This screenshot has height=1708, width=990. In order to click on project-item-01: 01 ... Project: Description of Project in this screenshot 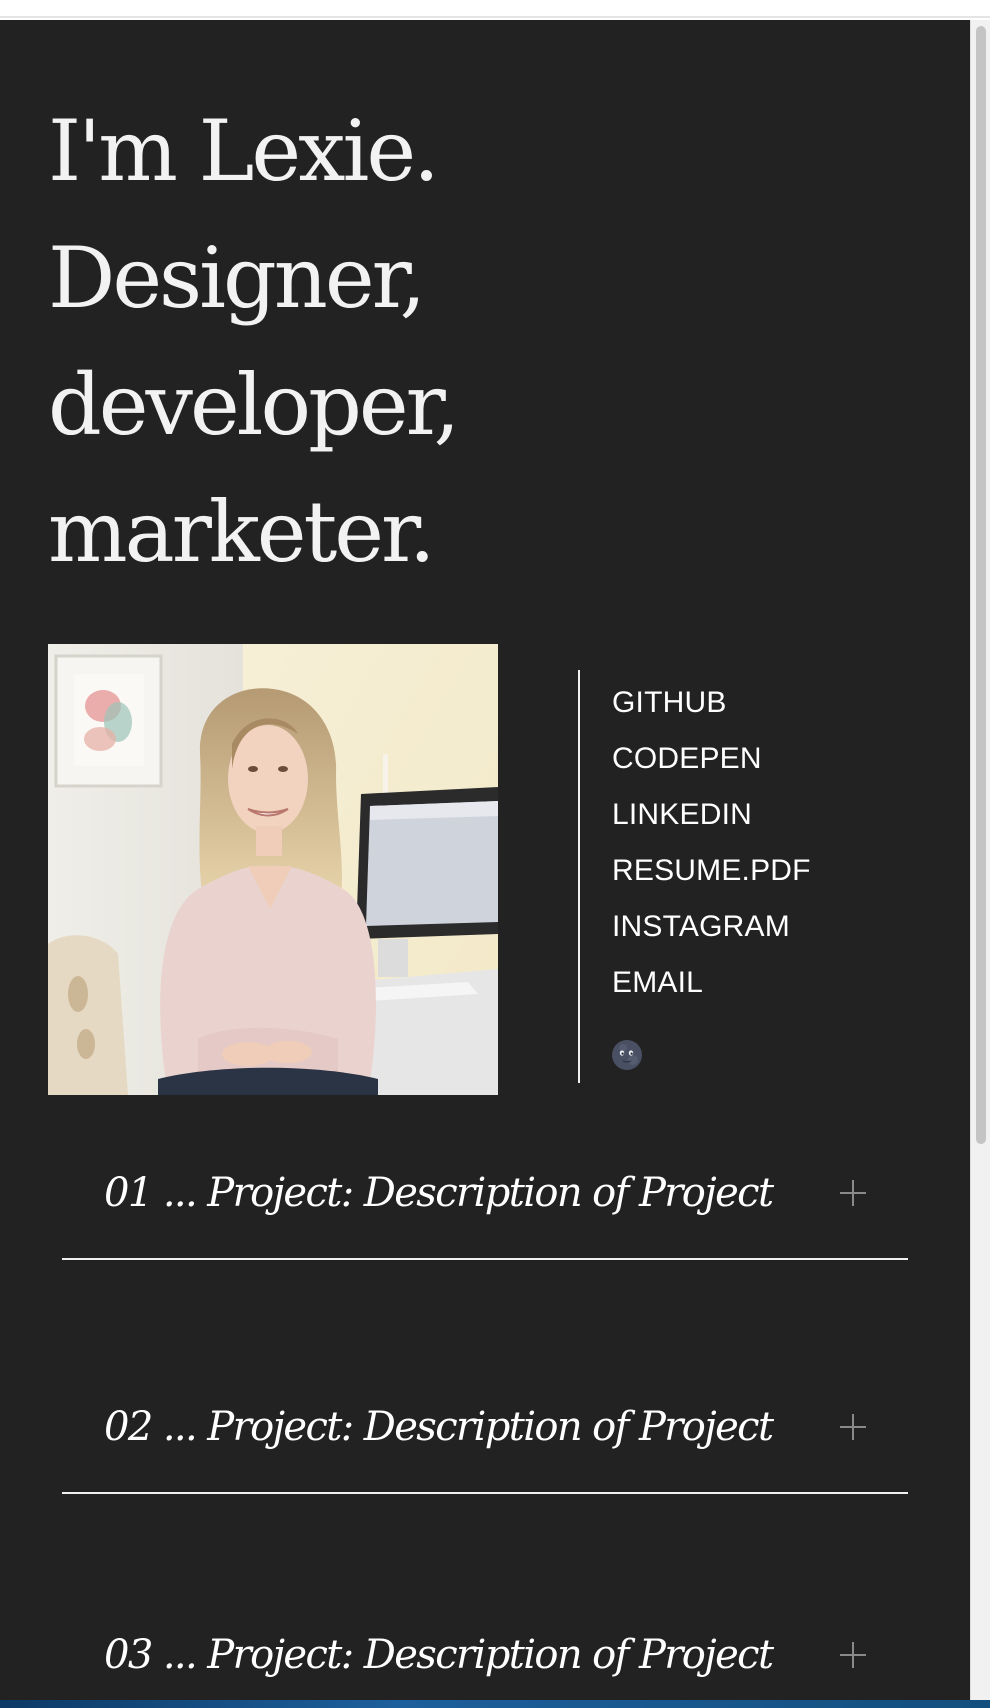, I will do `click(485, 1201)`.